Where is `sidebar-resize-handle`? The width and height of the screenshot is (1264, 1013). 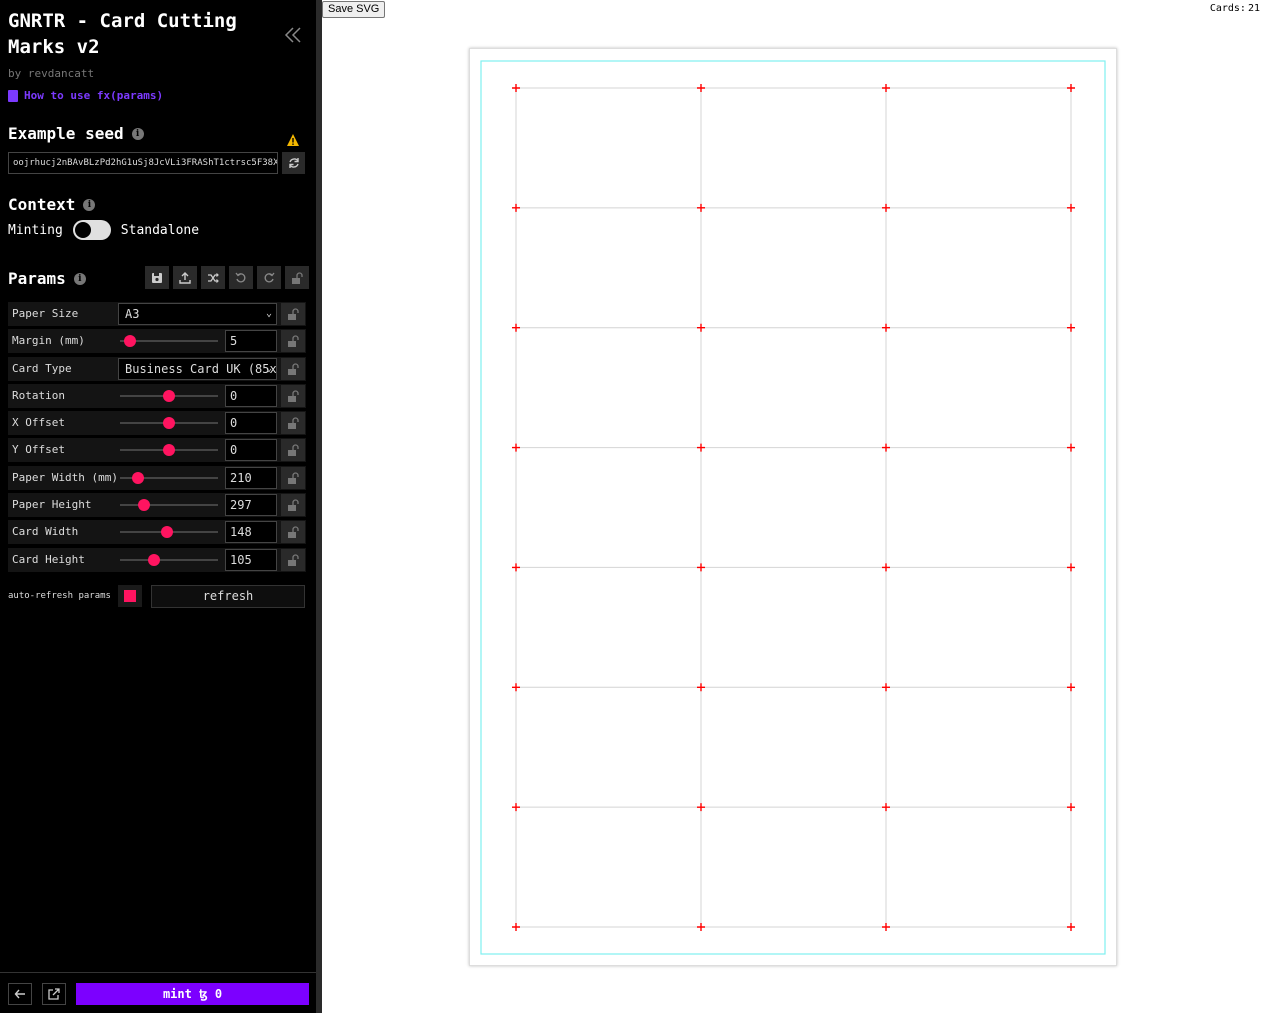 sidebar-resize-handle is located at coordinates (319, 506).